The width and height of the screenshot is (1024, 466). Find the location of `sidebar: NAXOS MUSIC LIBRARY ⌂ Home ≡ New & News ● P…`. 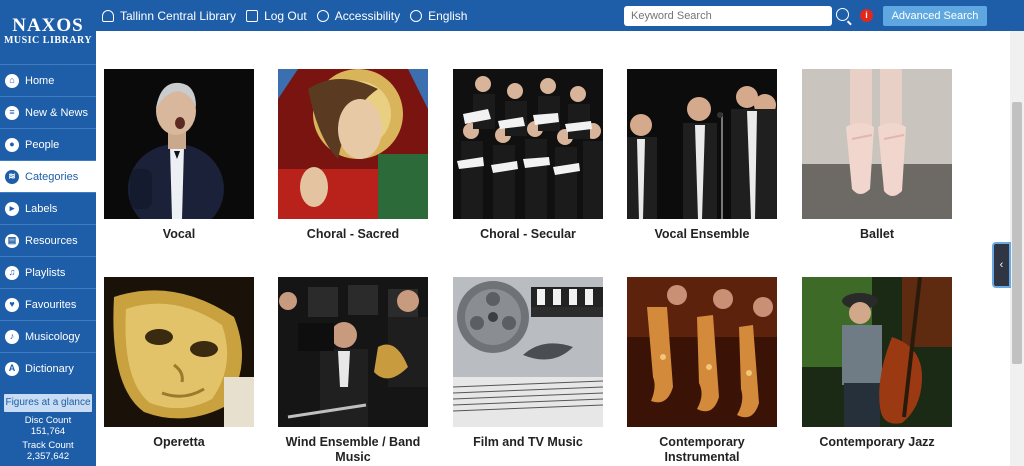

sidebar: NAXOS MUSIC LIBRARY ⌂ Home ≡ New & News ● P… is located at coordinates (48, 233).